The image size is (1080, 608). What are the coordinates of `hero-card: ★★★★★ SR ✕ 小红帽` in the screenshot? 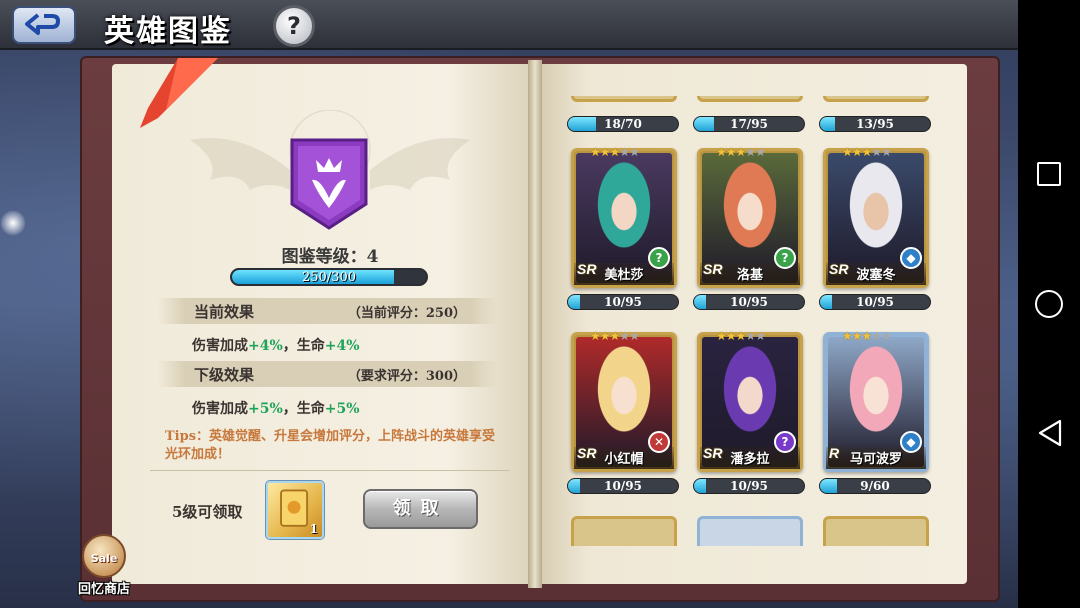 It's located at (624, 400).